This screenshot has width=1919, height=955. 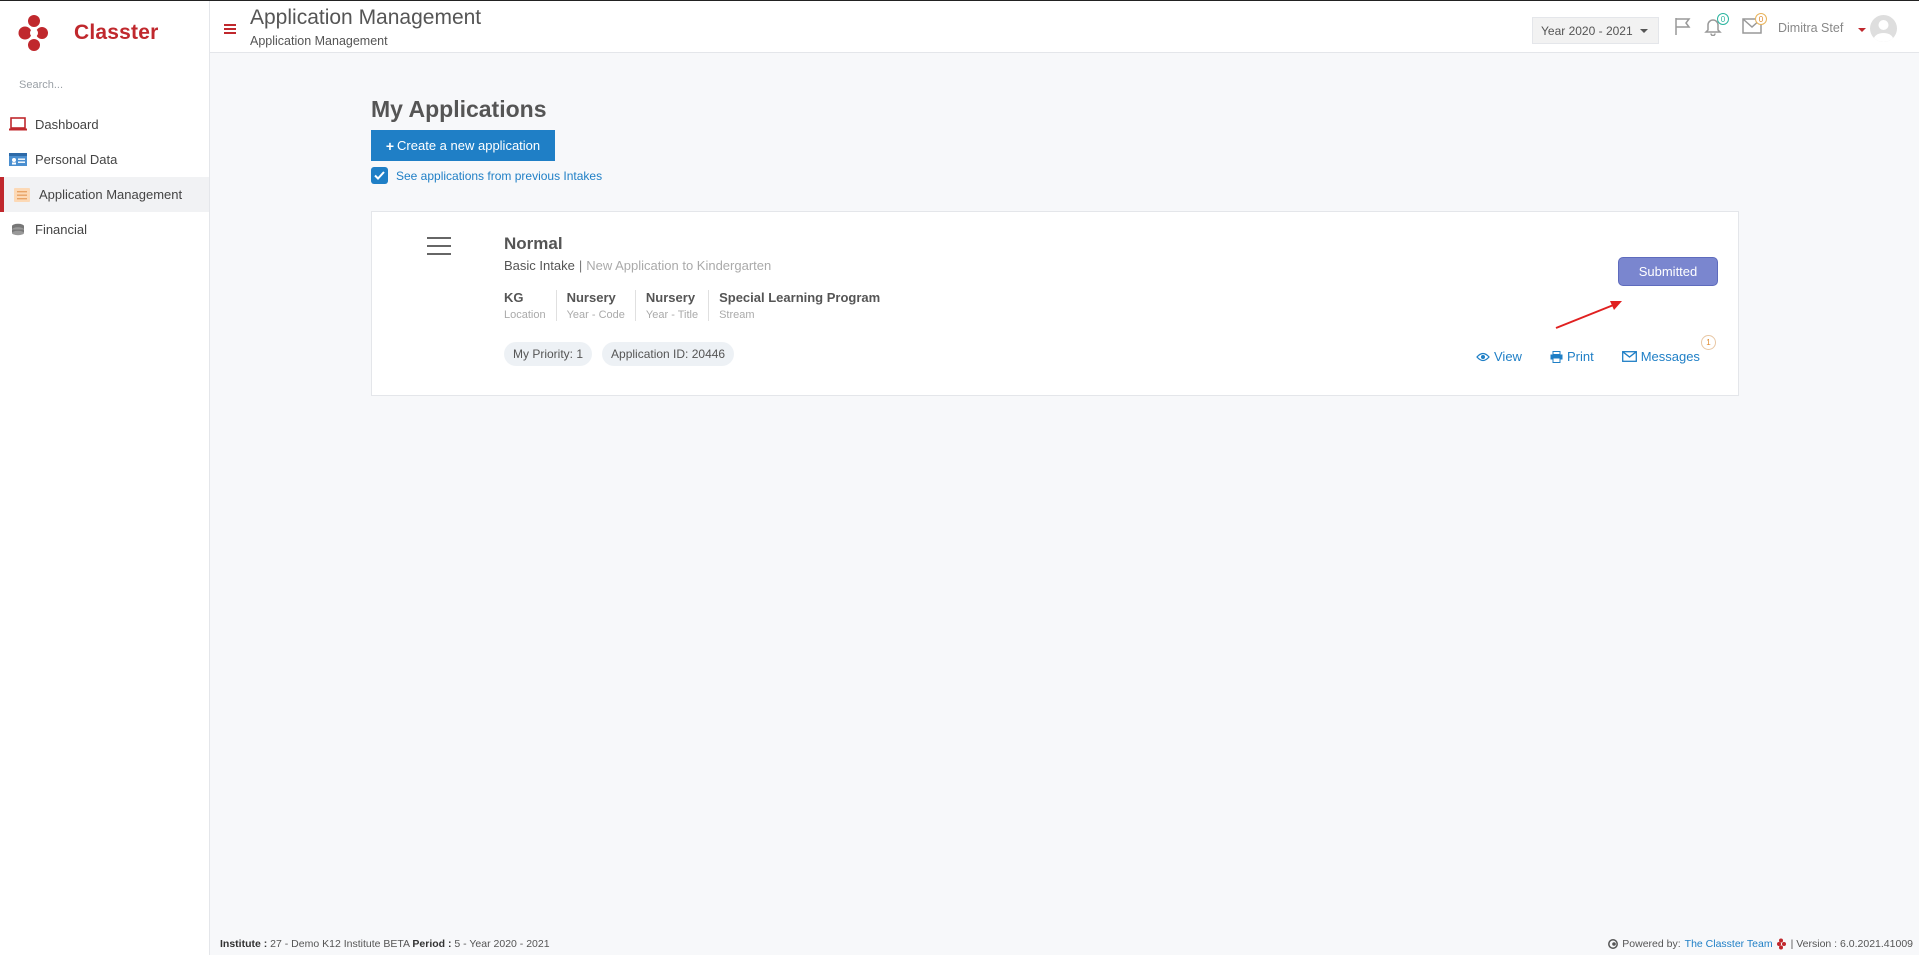 What do you see at coordinates (22, 195) in the screenshot?
I see `forms-icon` at bounding box center [22, 195].